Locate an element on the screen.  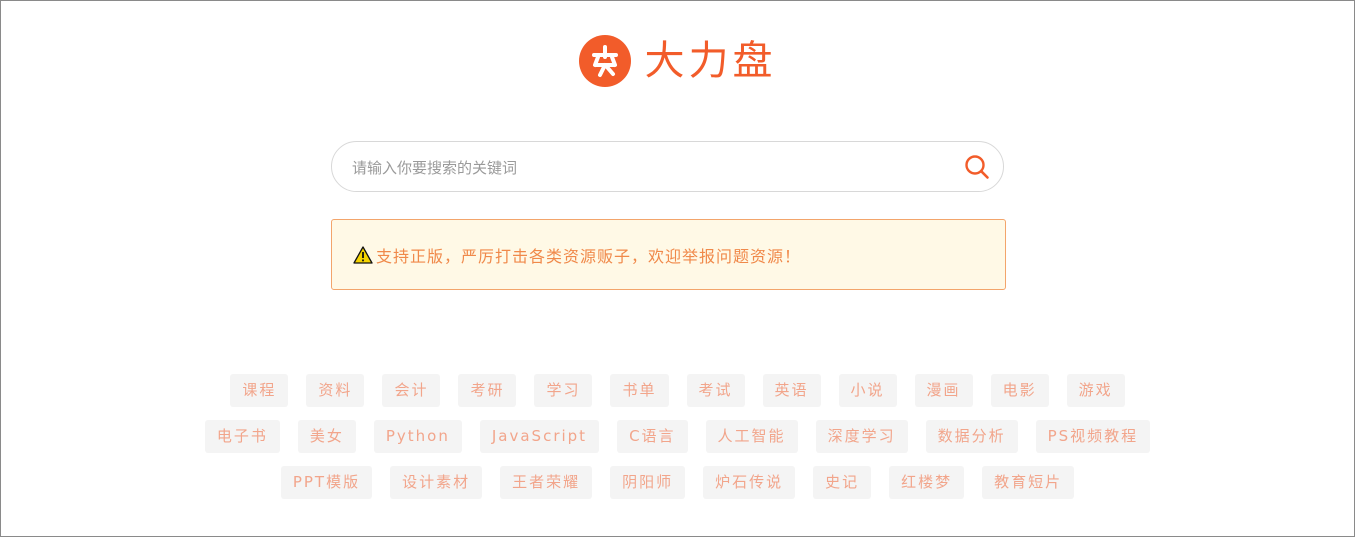
search-icon is located at coordinates (977, 167).